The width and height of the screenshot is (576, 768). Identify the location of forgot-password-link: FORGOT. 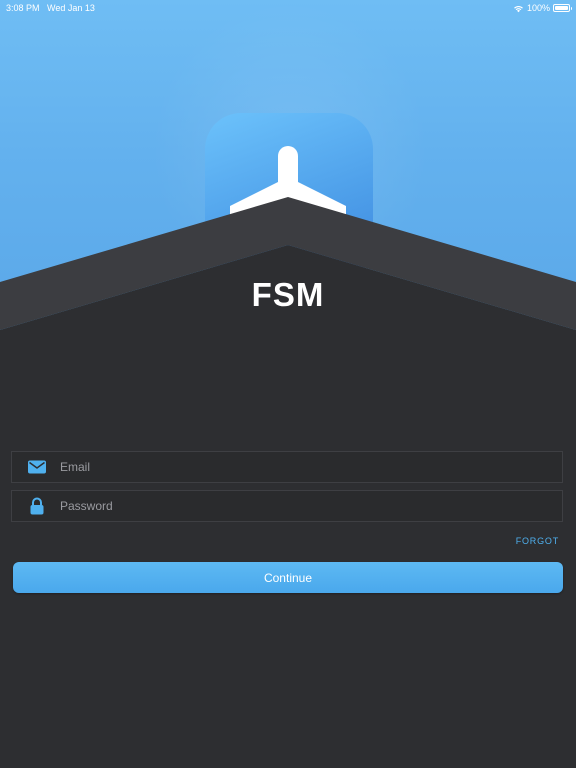
(537, 541).